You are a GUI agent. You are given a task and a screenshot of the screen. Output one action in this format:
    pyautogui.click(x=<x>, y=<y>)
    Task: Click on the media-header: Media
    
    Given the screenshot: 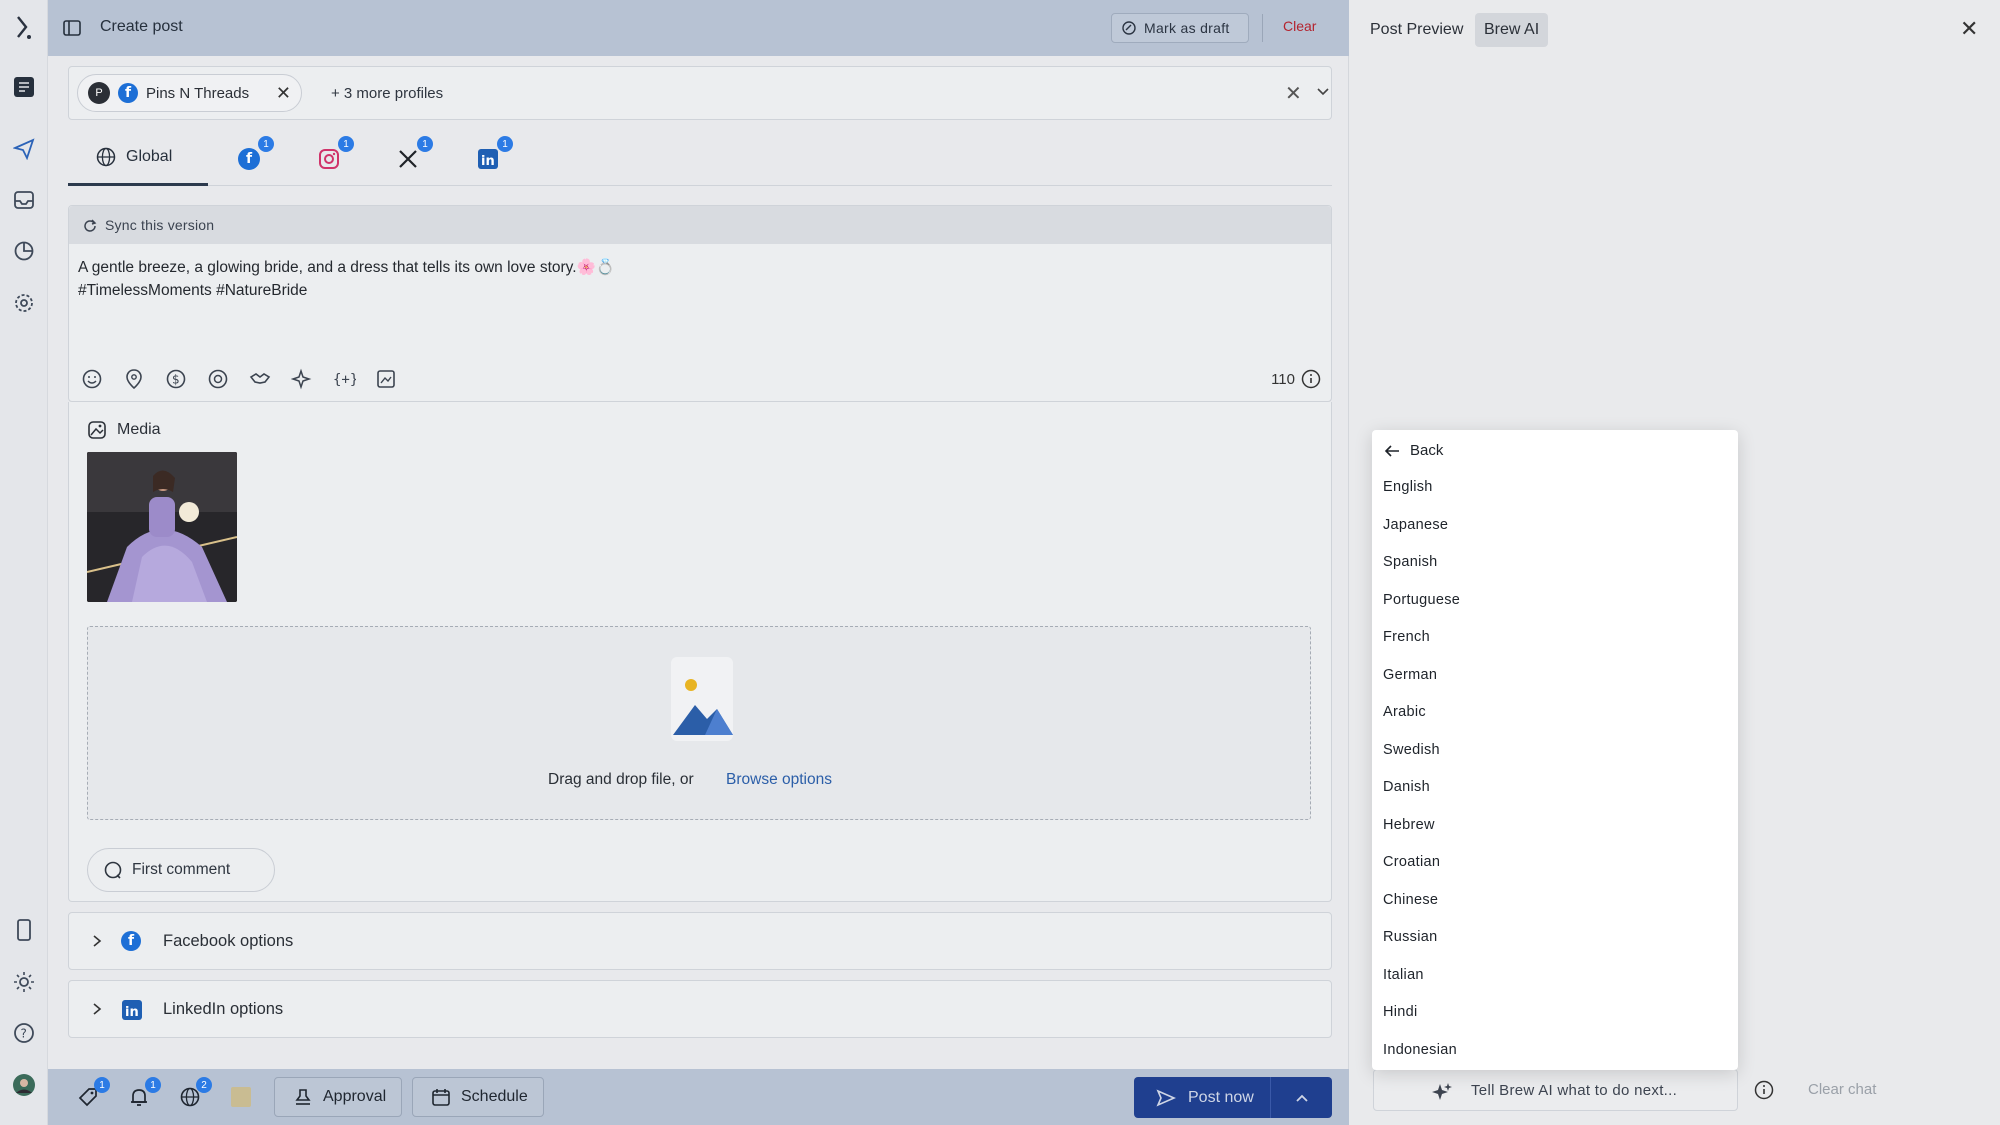 What is the action you would take?
    pyautogui.click(x=124, y=430)
    